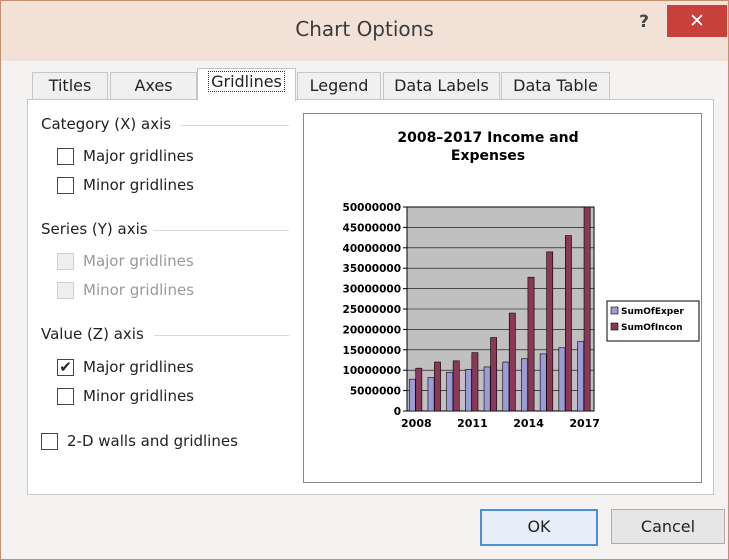 The height and width of the screenshot is (560, 729). I want to click on cancel-button: Cancel, so click(668, 526).